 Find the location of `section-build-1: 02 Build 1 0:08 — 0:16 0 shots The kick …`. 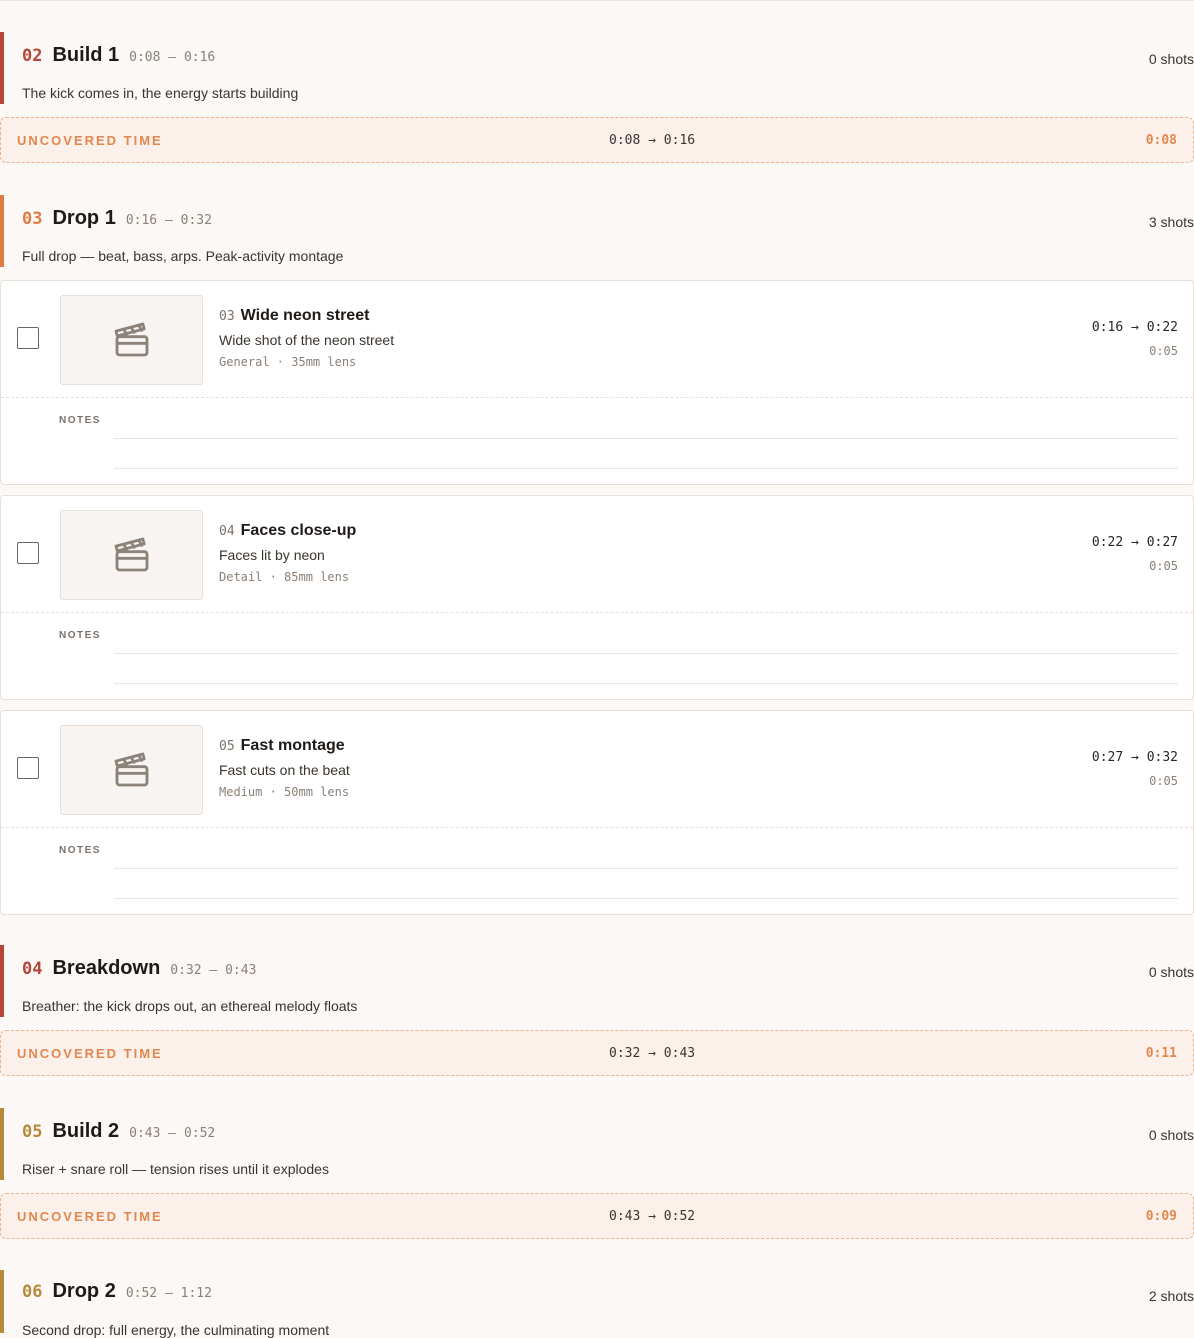

section-build-1: 02 Build 1 0:08 — 0:16 0 shots The kick … is located at coordinates (597, 68).